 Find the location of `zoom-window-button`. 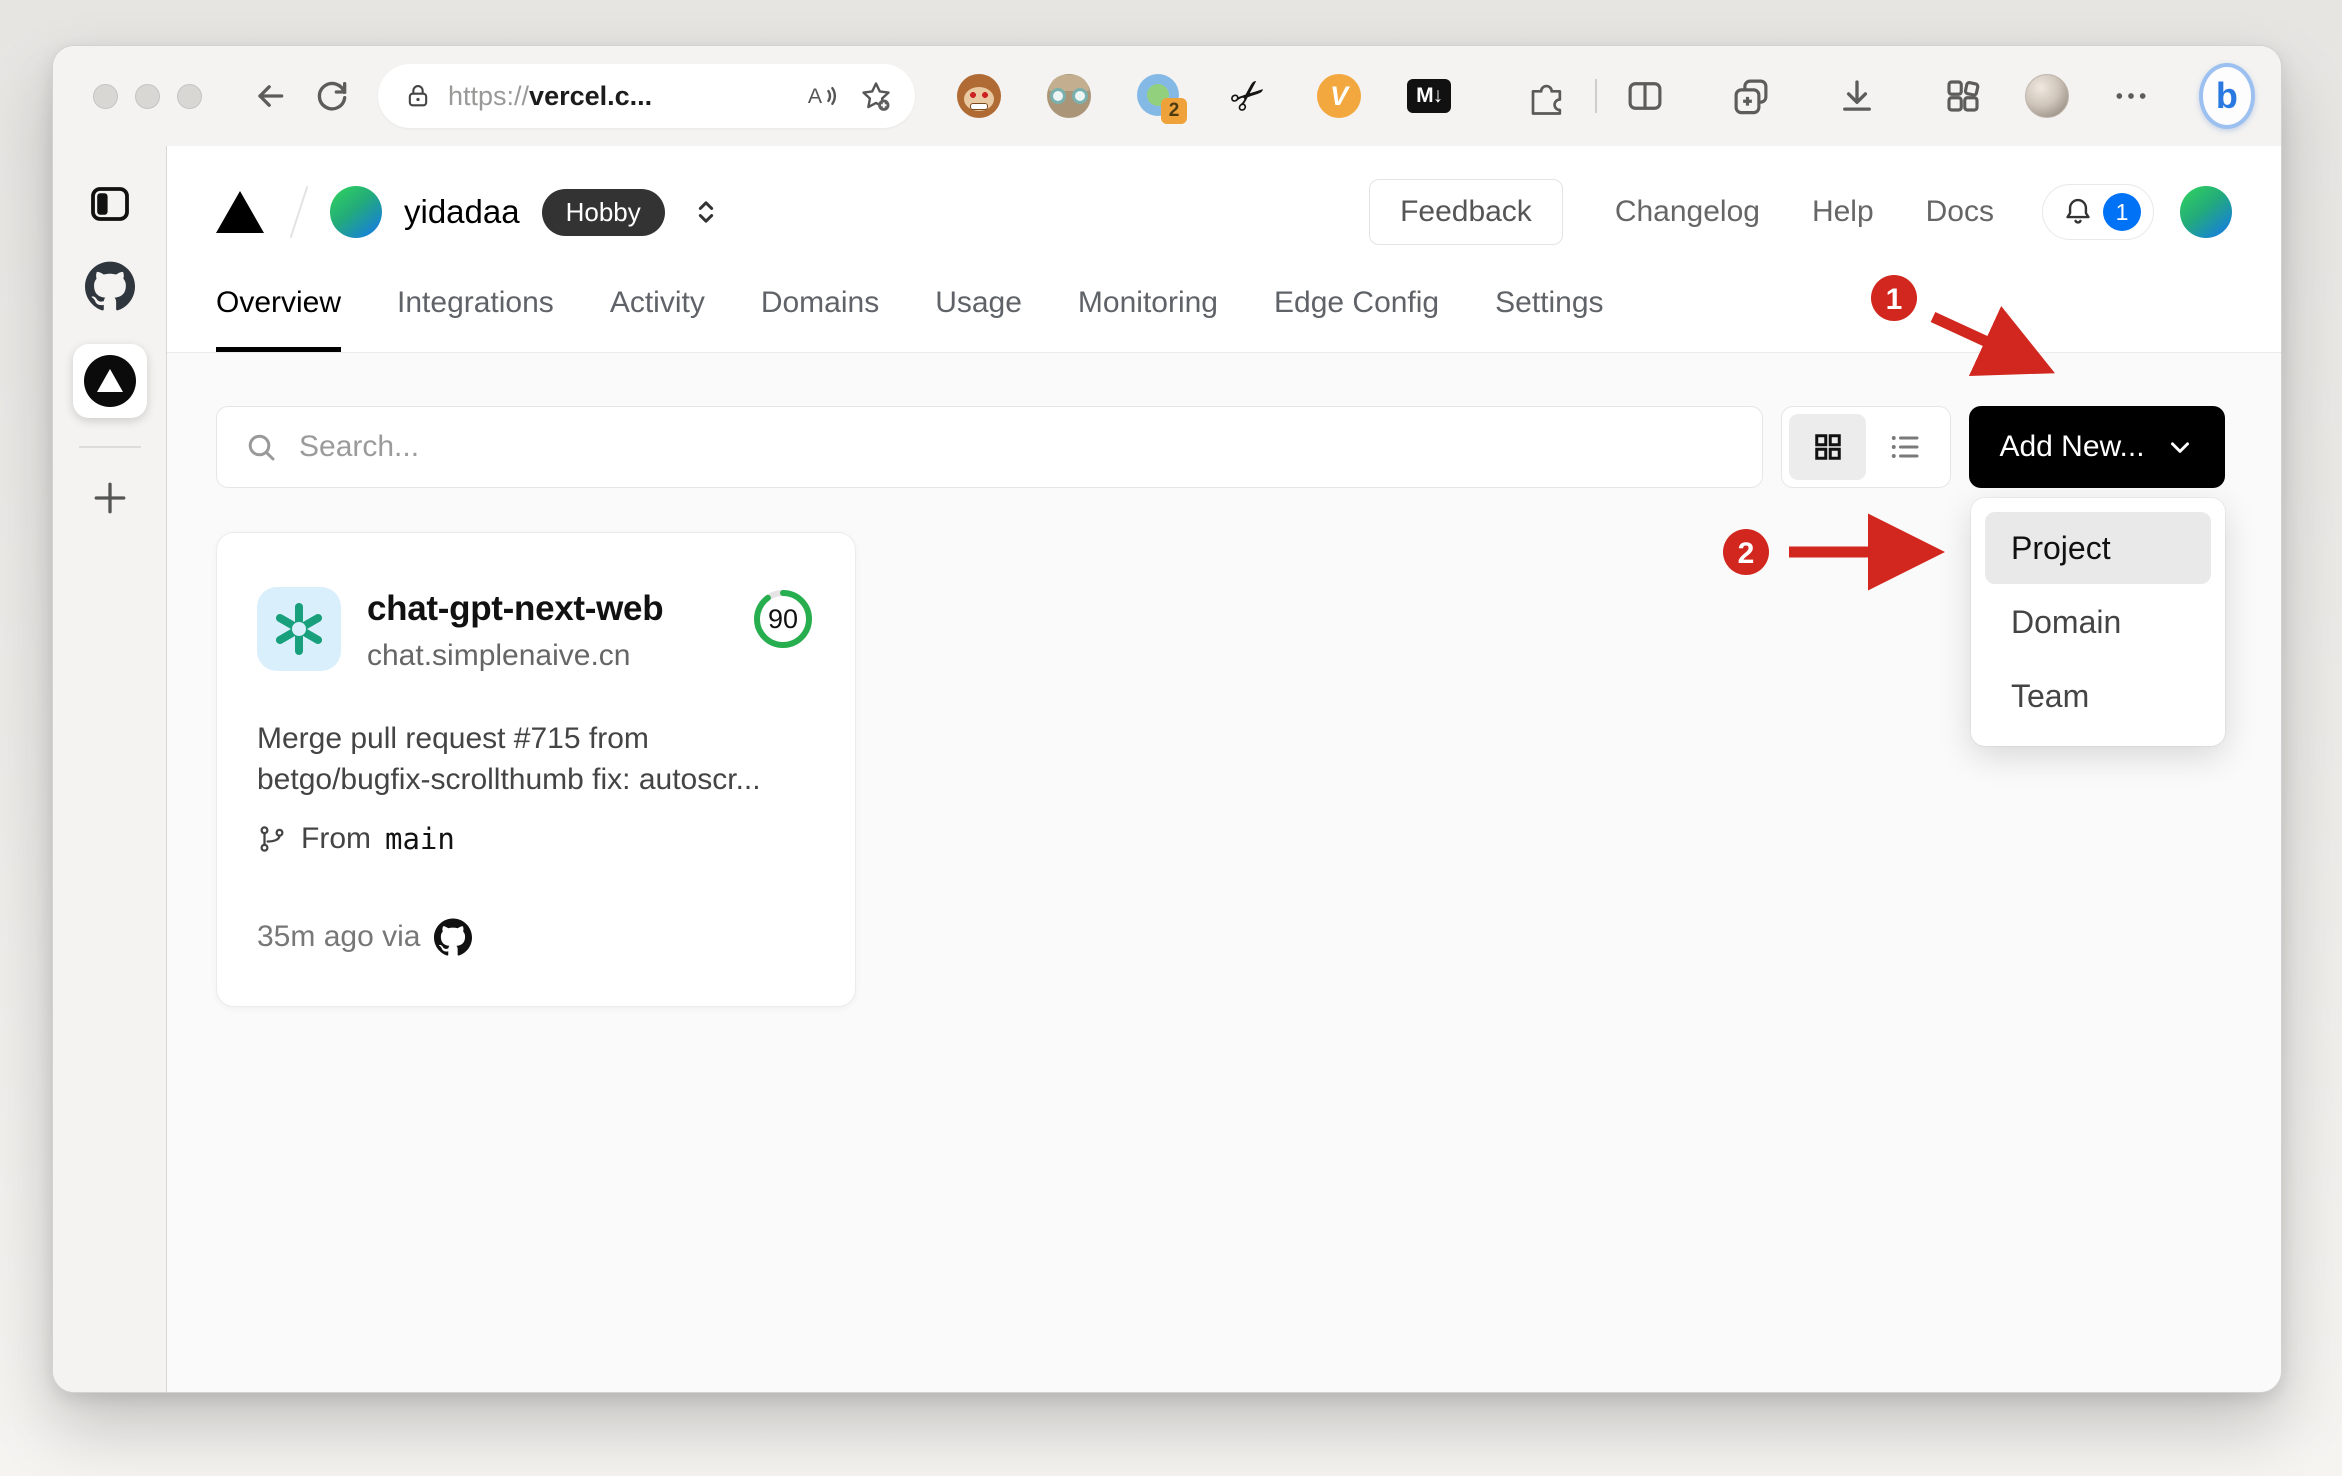

zoom-window-button is located at coordinates (189, 96).